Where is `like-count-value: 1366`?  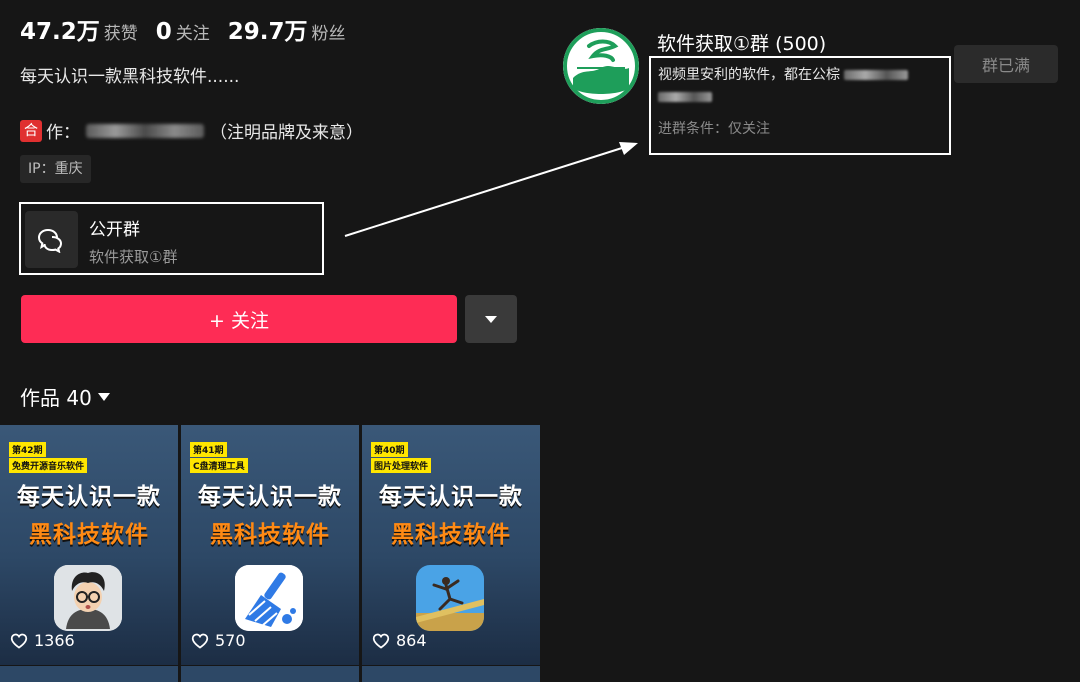
like-count-value: 1366 is located at coordinates (54, 640).